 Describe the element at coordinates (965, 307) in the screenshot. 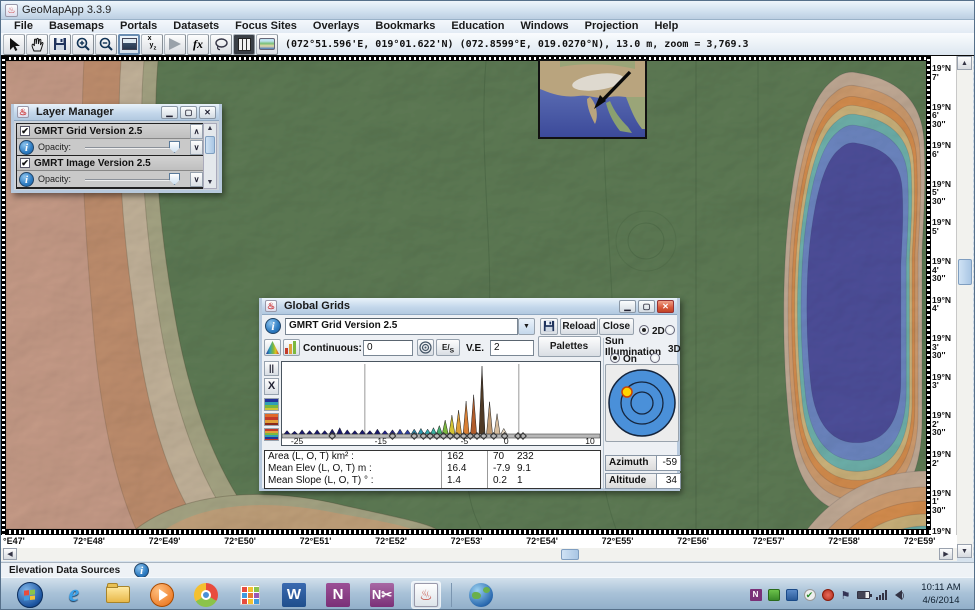

I see `map-vscroll-track` at that location.